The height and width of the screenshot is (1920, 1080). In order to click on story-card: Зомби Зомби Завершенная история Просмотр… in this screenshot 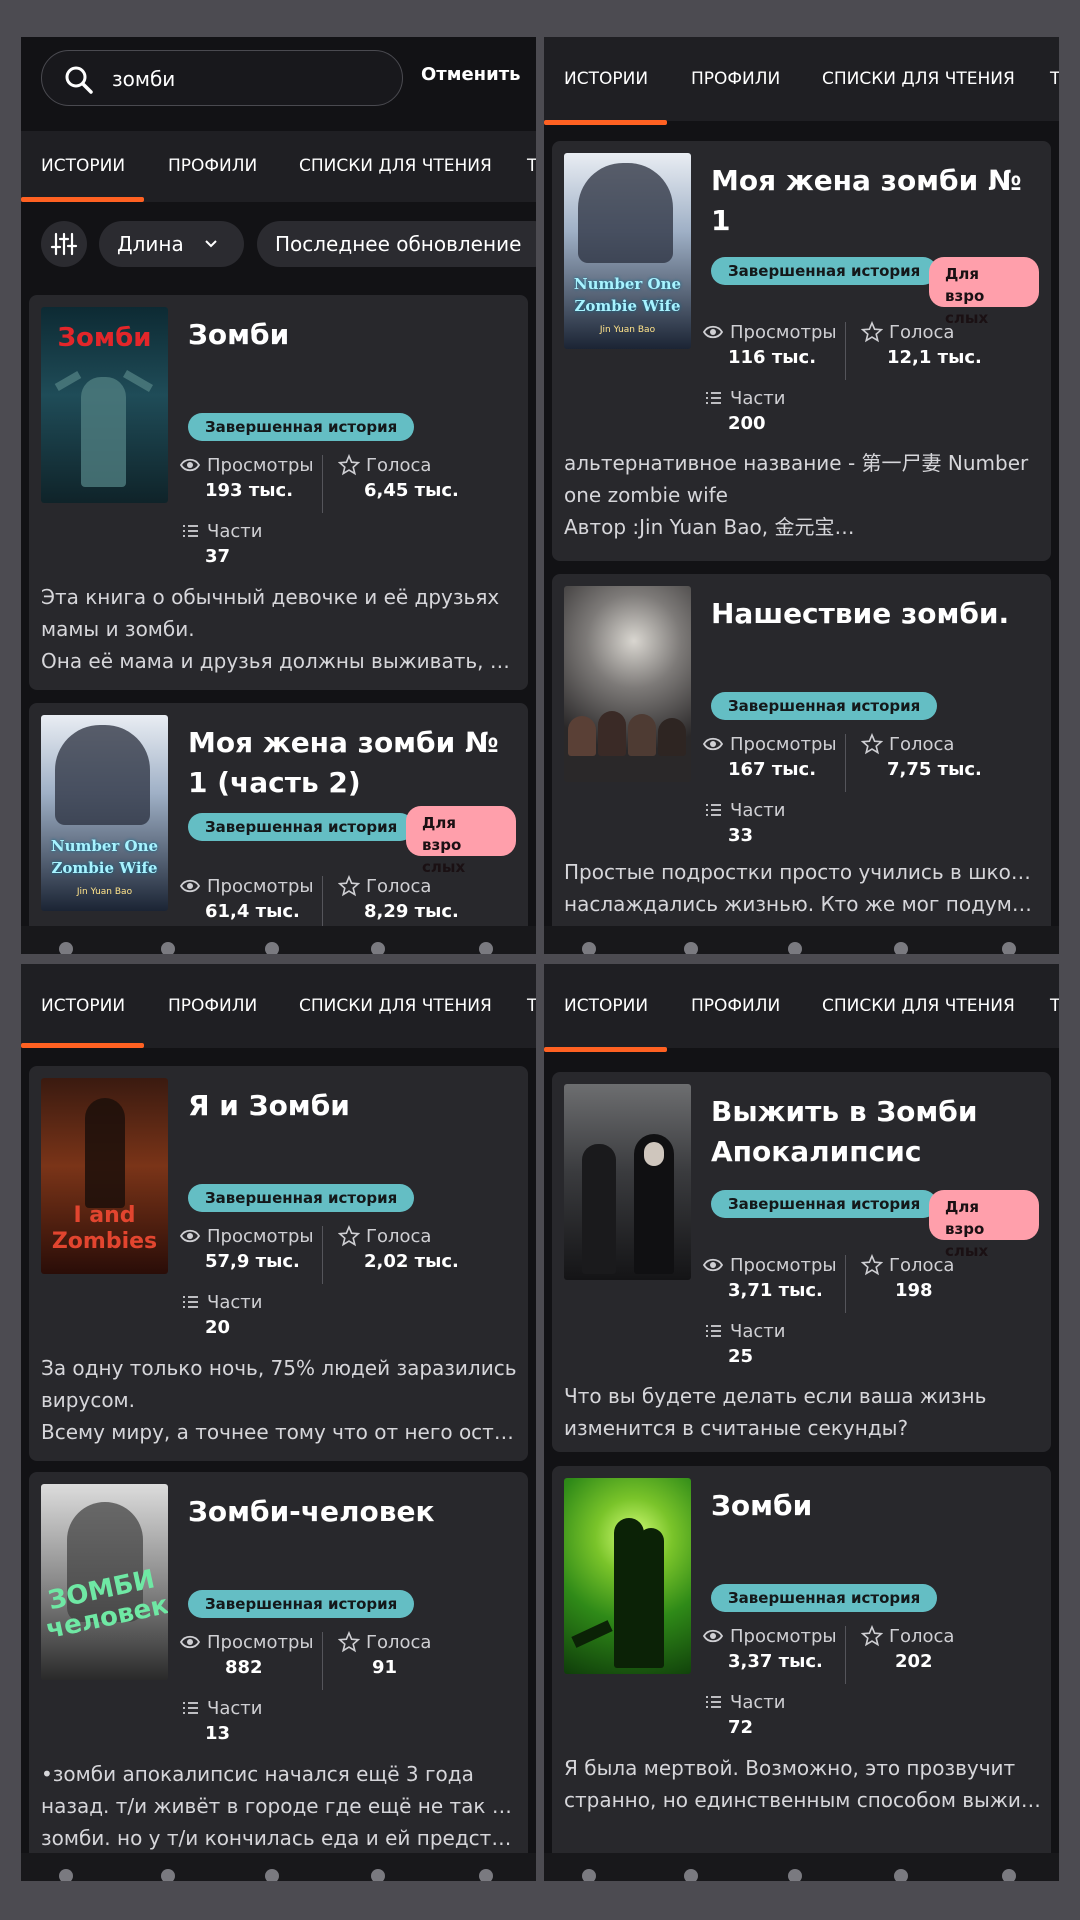, I will do `click(278, 492)`.